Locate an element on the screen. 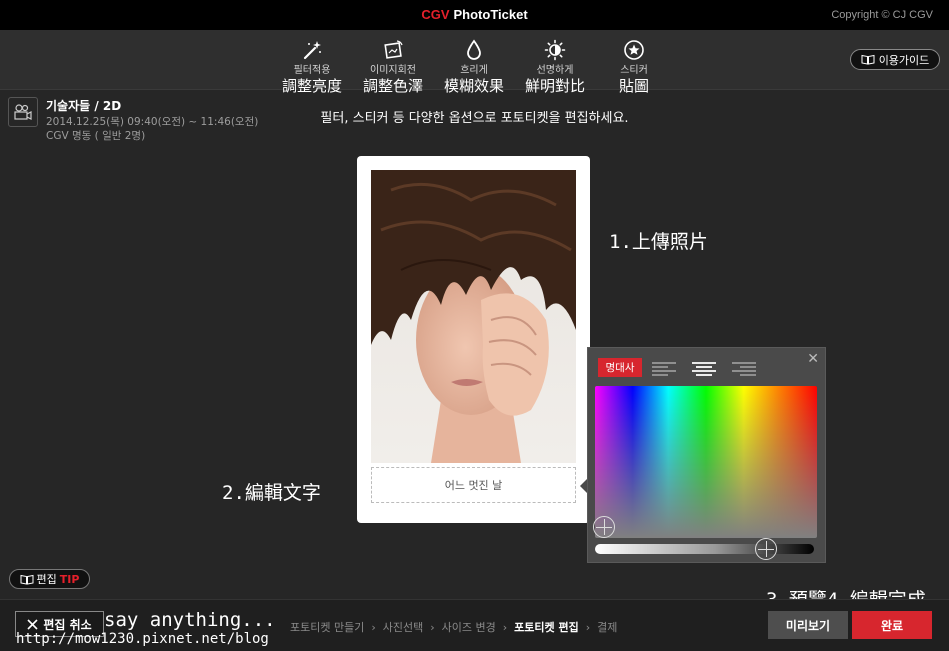 The image size is (949, 651). sun-contrast-icon is located at coordinates (555, 50).